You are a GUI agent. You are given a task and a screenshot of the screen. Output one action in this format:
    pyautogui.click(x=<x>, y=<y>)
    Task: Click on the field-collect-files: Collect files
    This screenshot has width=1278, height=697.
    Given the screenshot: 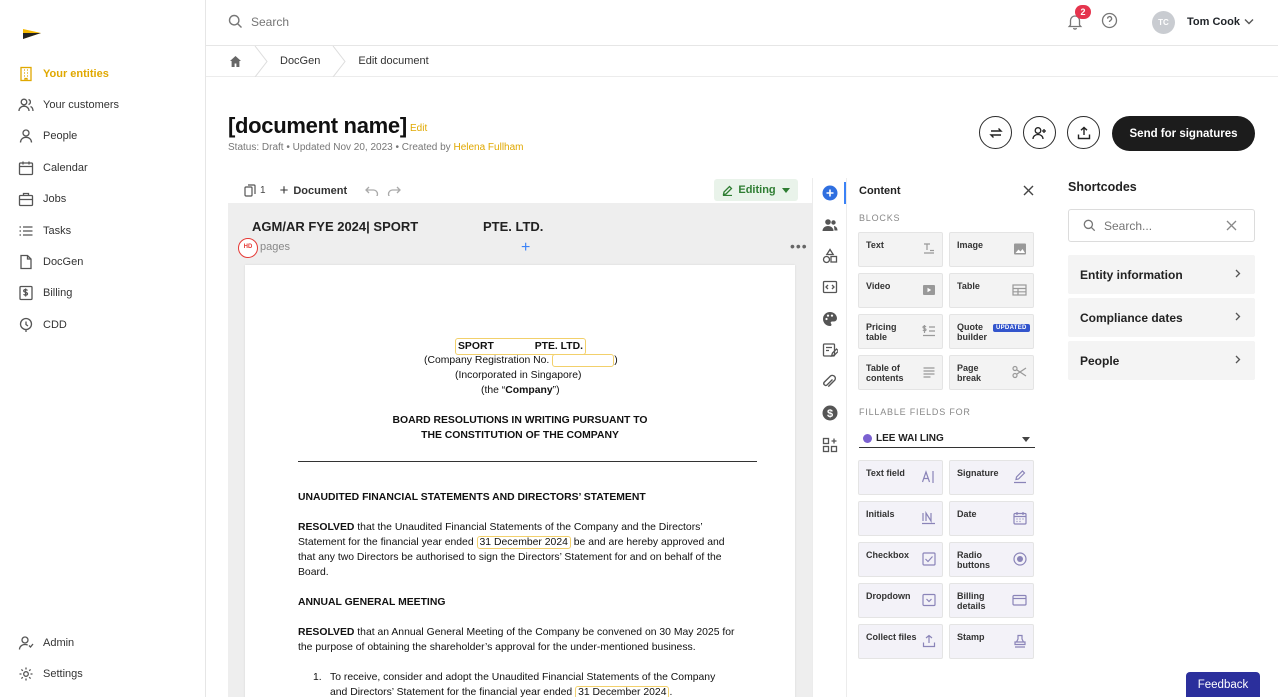 What is the action you would take?
    pyautogui.click(x=900, y=641)
    